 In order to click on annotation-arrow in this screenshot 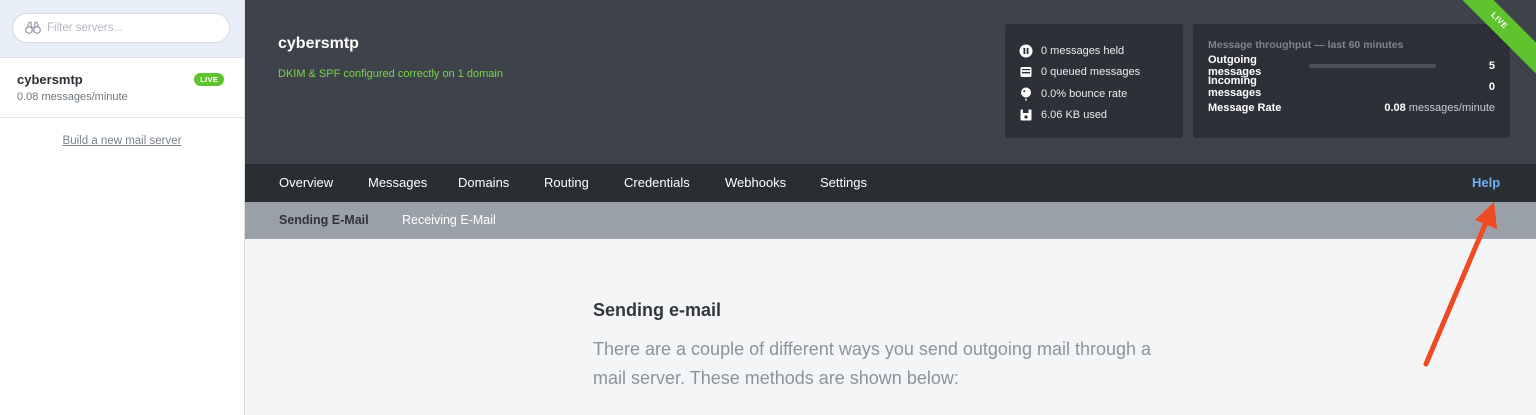, I will do `click(1460, 284)`.